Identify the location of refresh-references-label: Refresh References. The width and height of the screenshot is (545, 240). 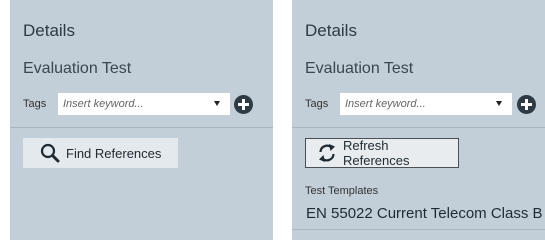
(376, 153).